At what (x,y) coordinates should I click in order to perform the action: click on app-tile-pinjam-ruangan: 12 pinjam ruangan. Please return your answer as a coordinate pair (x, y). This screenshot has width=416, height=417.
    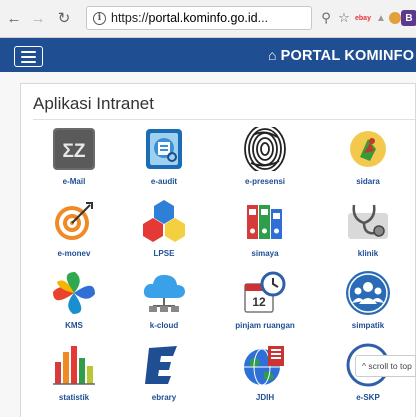
    Looking at the image, I should click on (265, 305).